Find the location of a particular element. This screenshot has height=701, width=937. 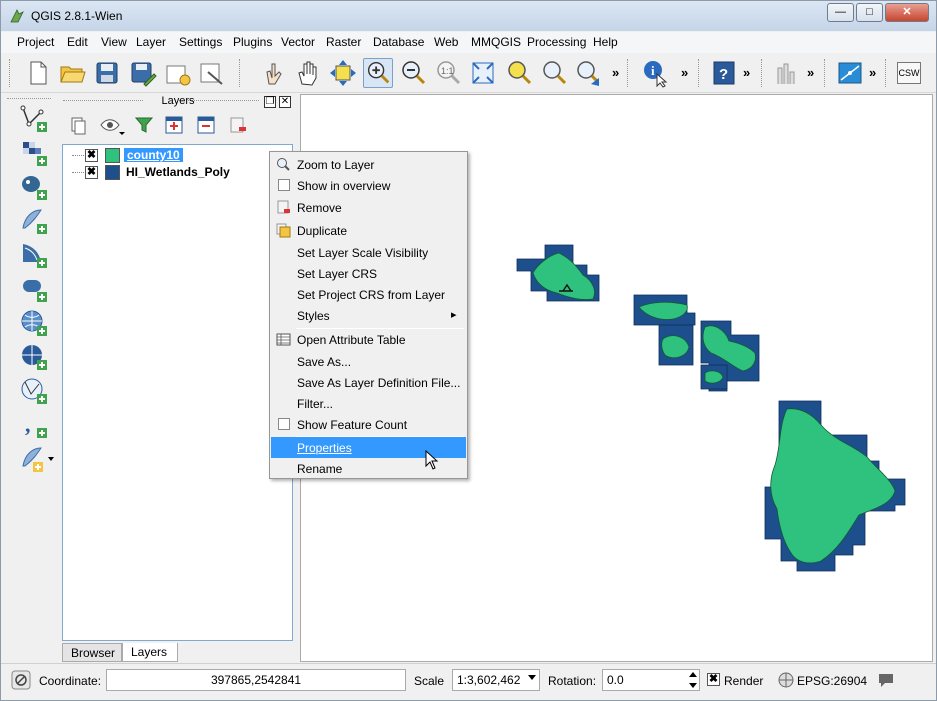

spin-down-icon is located at coordinates (693, 685).